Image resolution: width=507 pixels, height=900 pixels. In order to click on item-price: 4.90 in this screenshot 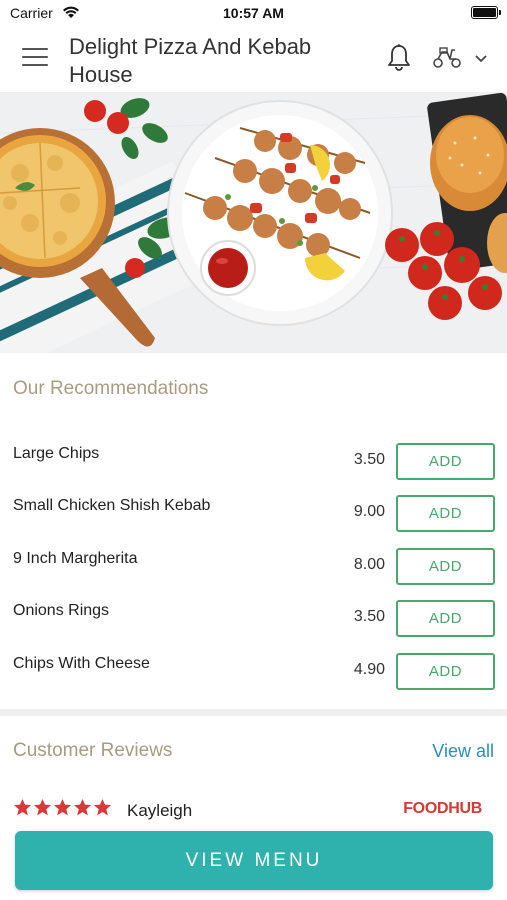, I will do `click(369, 669)`.